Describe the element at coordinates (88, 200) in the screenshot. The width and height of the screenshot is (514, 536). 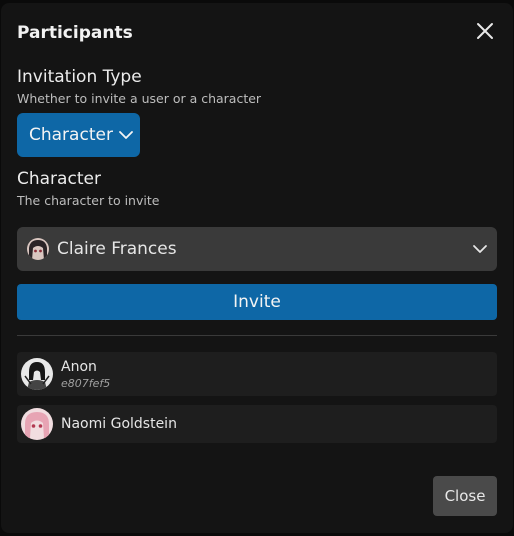
I see `character-description: The character to invite` at that location.